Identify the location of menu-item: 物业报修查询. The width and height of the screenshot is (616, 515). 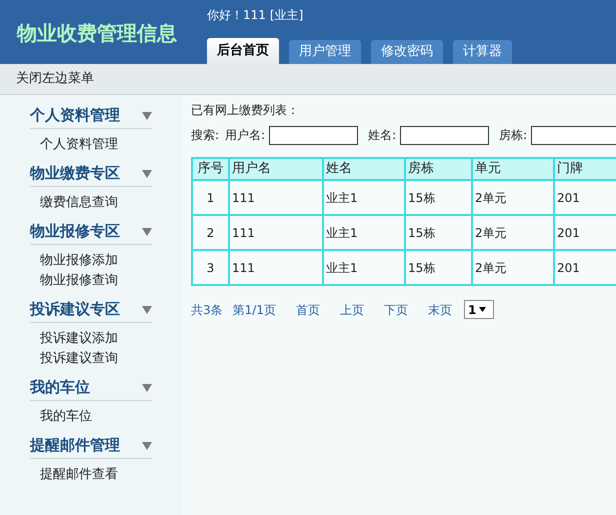
(96, 281).